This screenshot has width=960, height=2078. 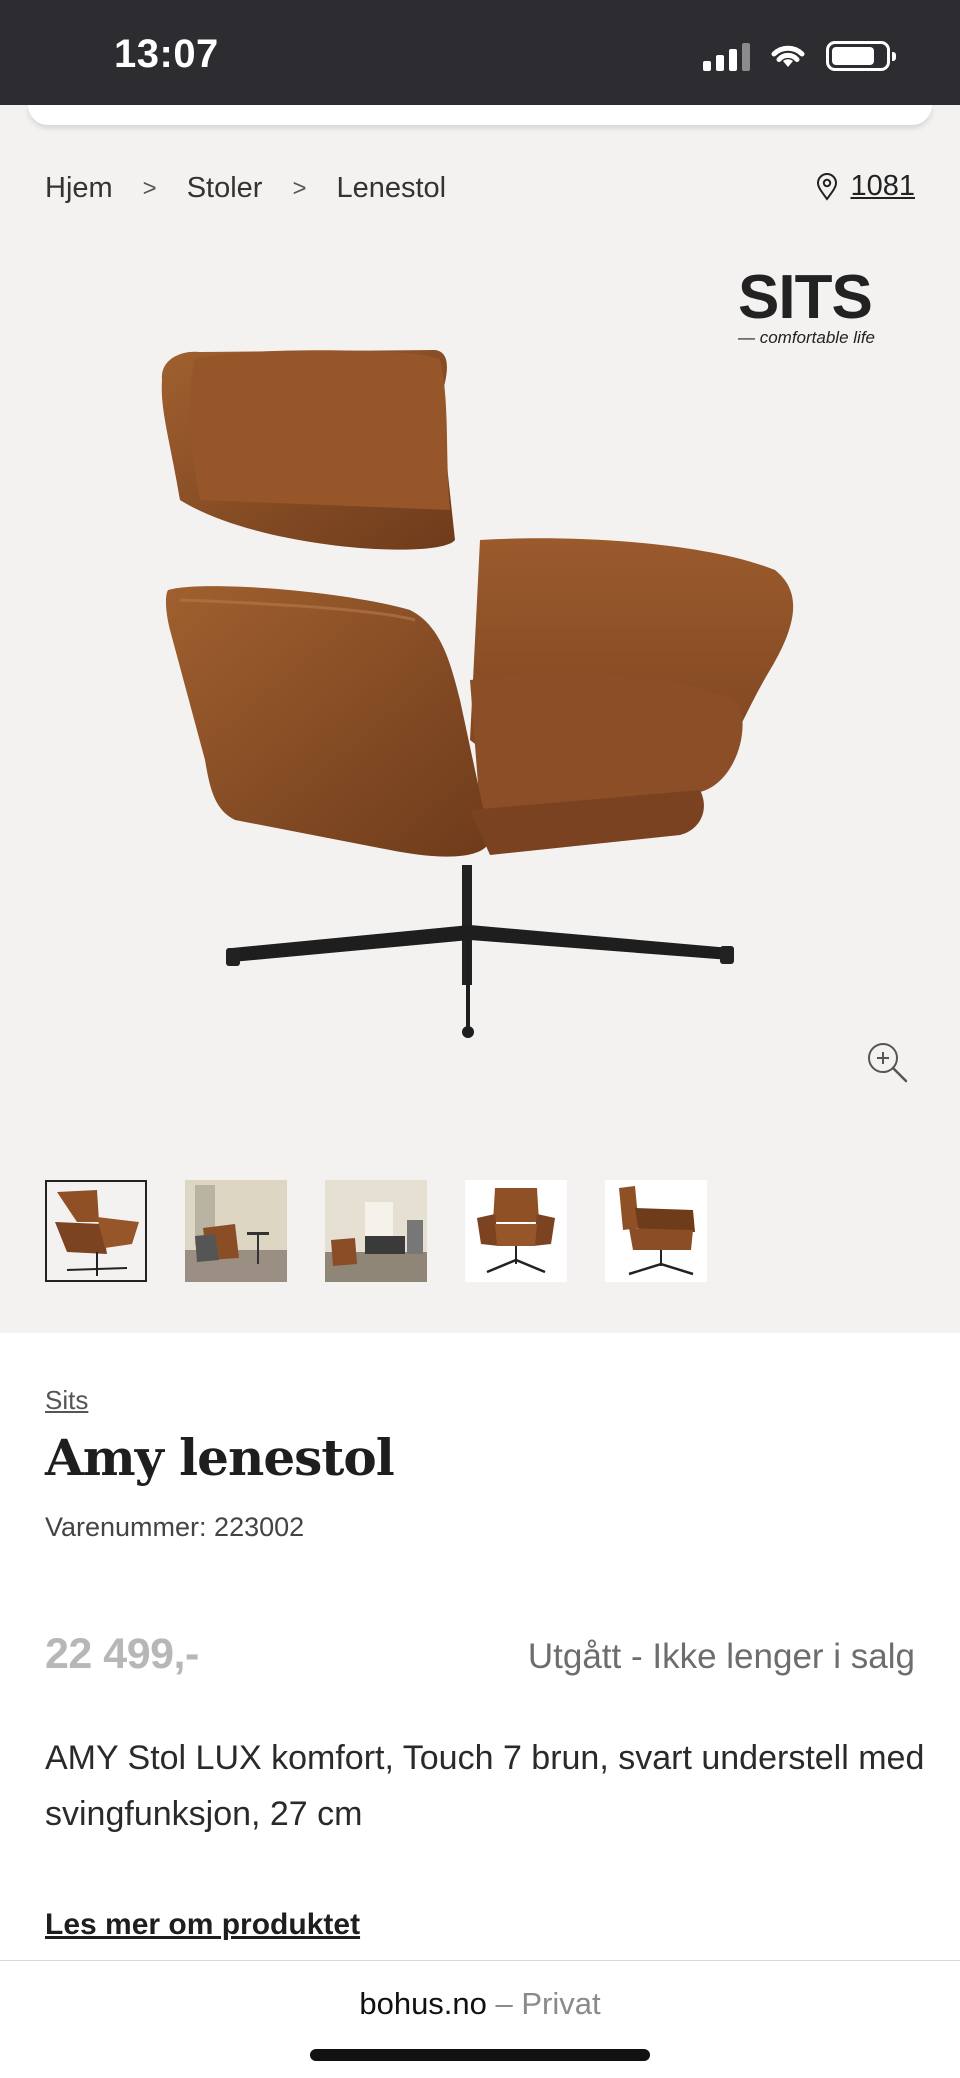 I want to click on zoom-in-icon, so click(x=887, y=1062).